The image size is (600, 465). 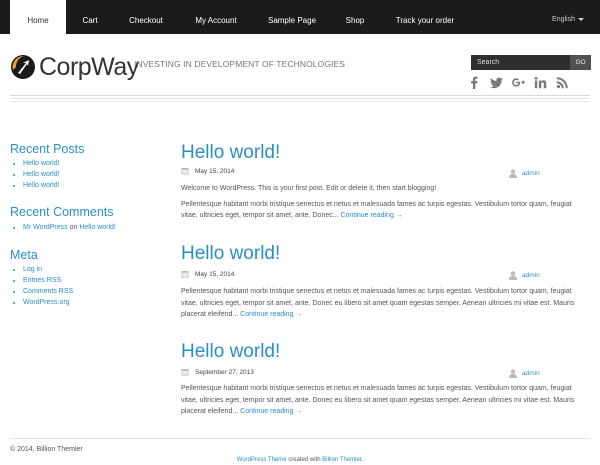 What do you see at coordinates (341, 460) in the screenshot?
I see `billion-themler-link: Billion Themler` at bounding box center [341, 460].